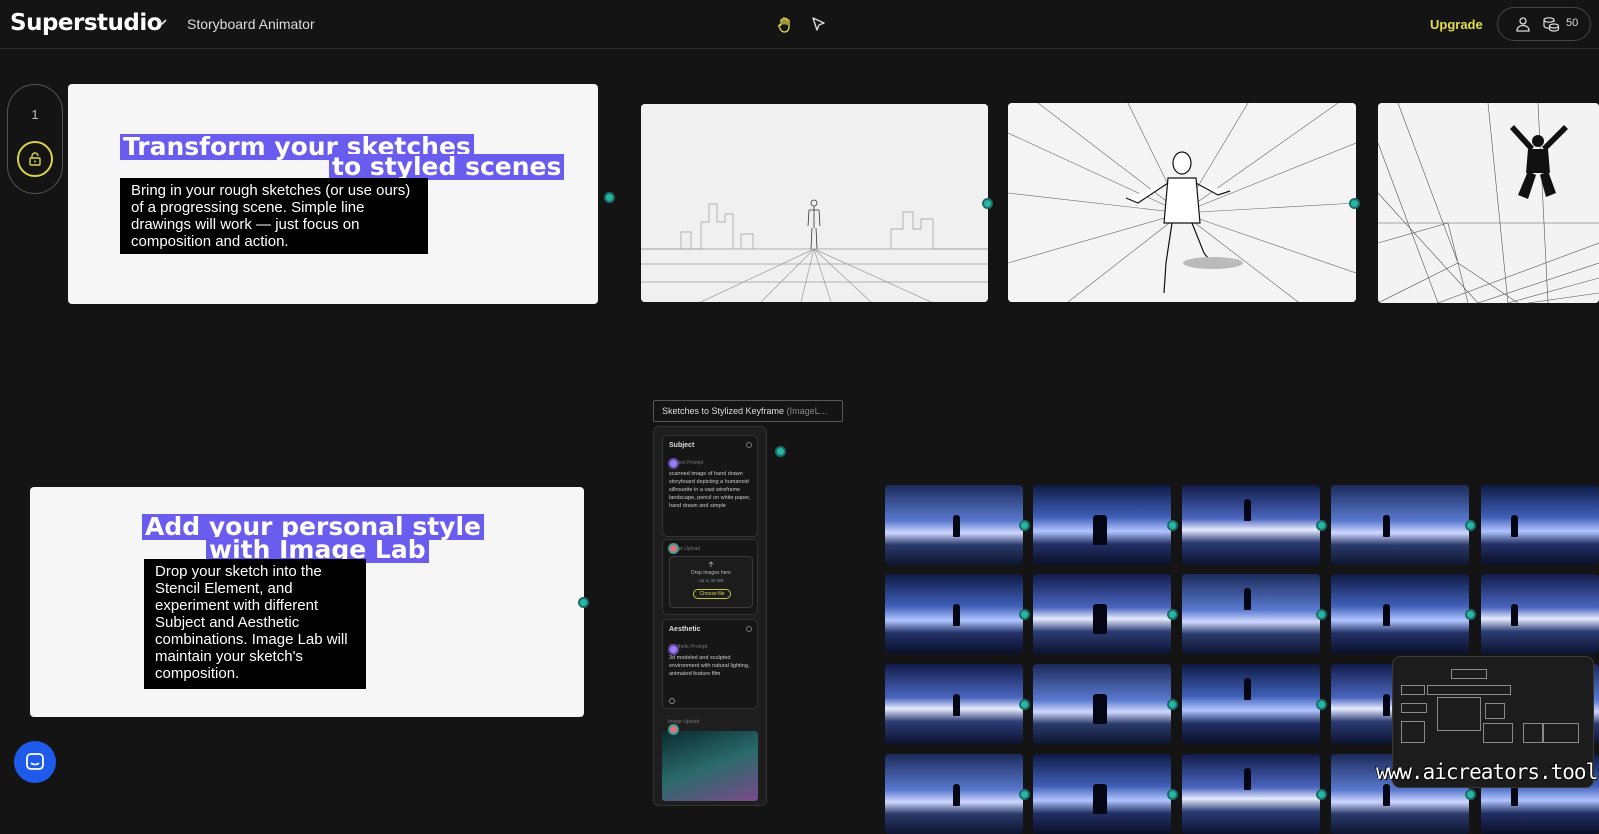 The width and height of the screenshot is (1599, 834). What do you see at coordinates (35, 139) in the screenshot?
I see `page-selector: 1` at bounding box center [35, 139].